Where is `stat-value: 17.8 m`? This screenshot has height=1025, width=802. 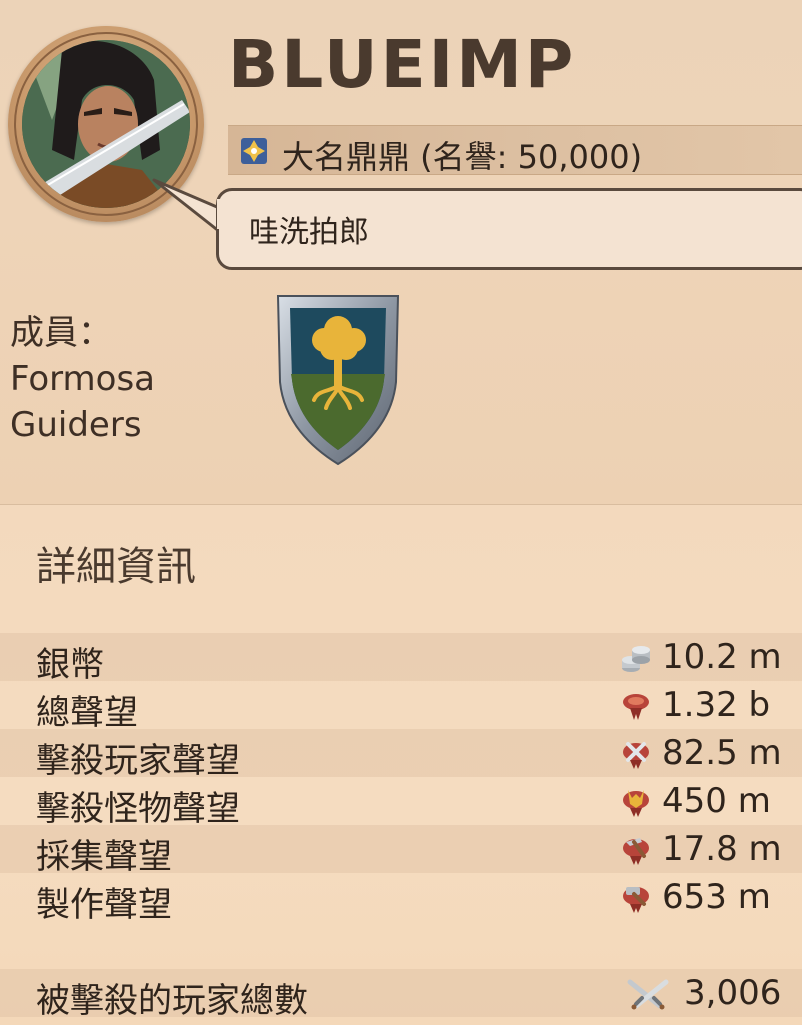 stat-value: 17.8 m is located at coordinates (722, 849).